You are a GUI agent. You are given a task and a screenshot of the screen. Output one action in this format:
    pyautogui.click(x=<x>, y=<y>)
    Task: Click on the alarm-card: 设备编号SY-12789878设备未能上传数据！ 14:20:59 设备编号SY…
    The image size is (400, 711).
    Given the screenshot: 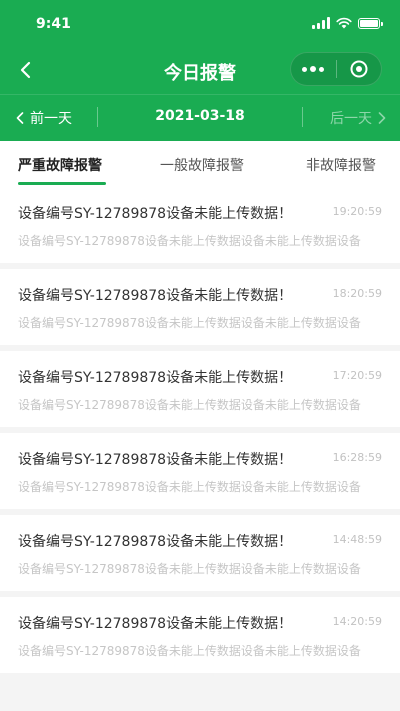 What is the action you would take?
    pyautogui.click(x=200, y=635)
    